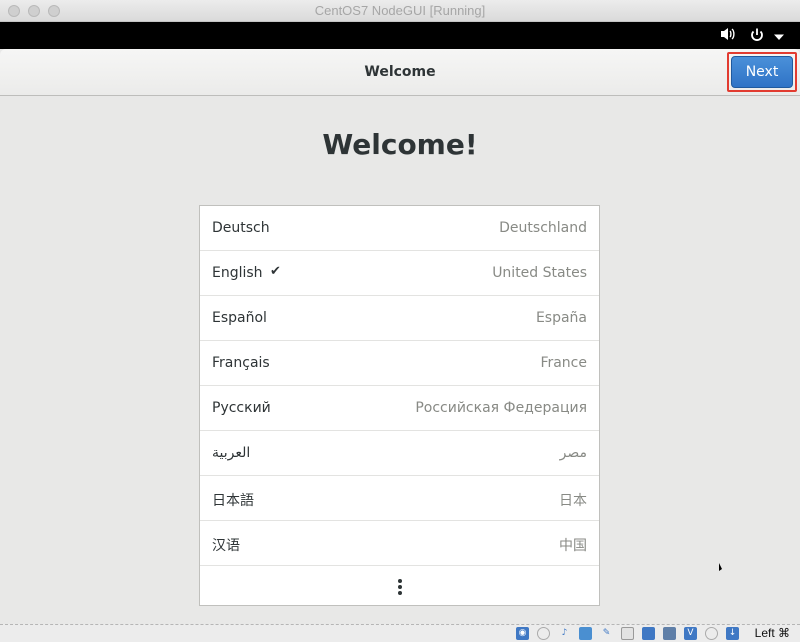 The width and height of the screenshot is (800, 642). I want to click on more-languages-button, so click(399, 586).